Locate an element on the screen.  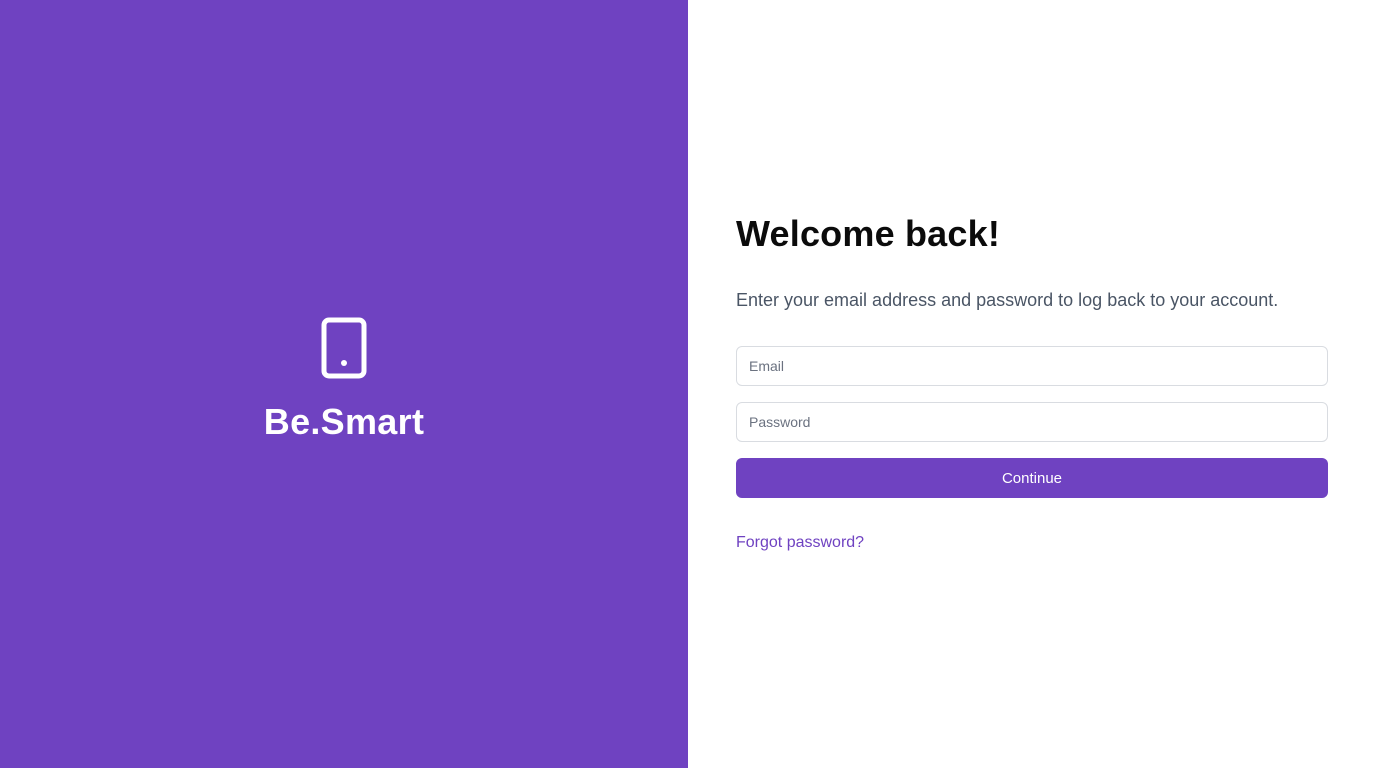
forgot-password-link: Forgot password? is located at coordinates (800, 543).